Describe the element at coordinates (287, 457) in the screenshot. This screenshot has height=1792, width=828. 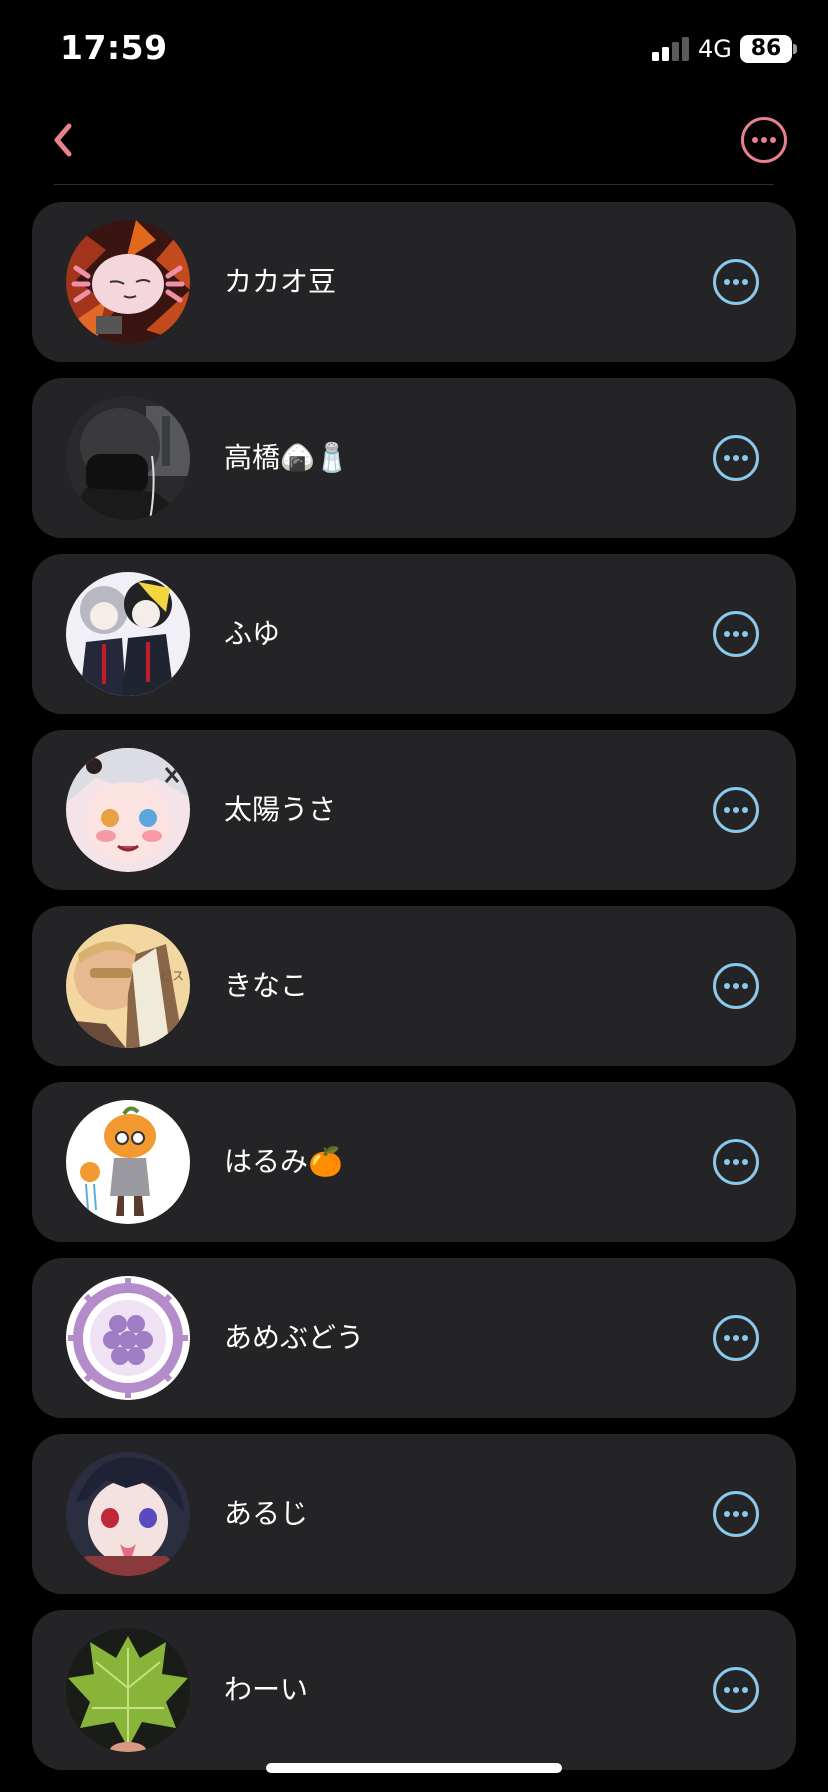
I see `user-name: 高橋🍙🧂` at that location.